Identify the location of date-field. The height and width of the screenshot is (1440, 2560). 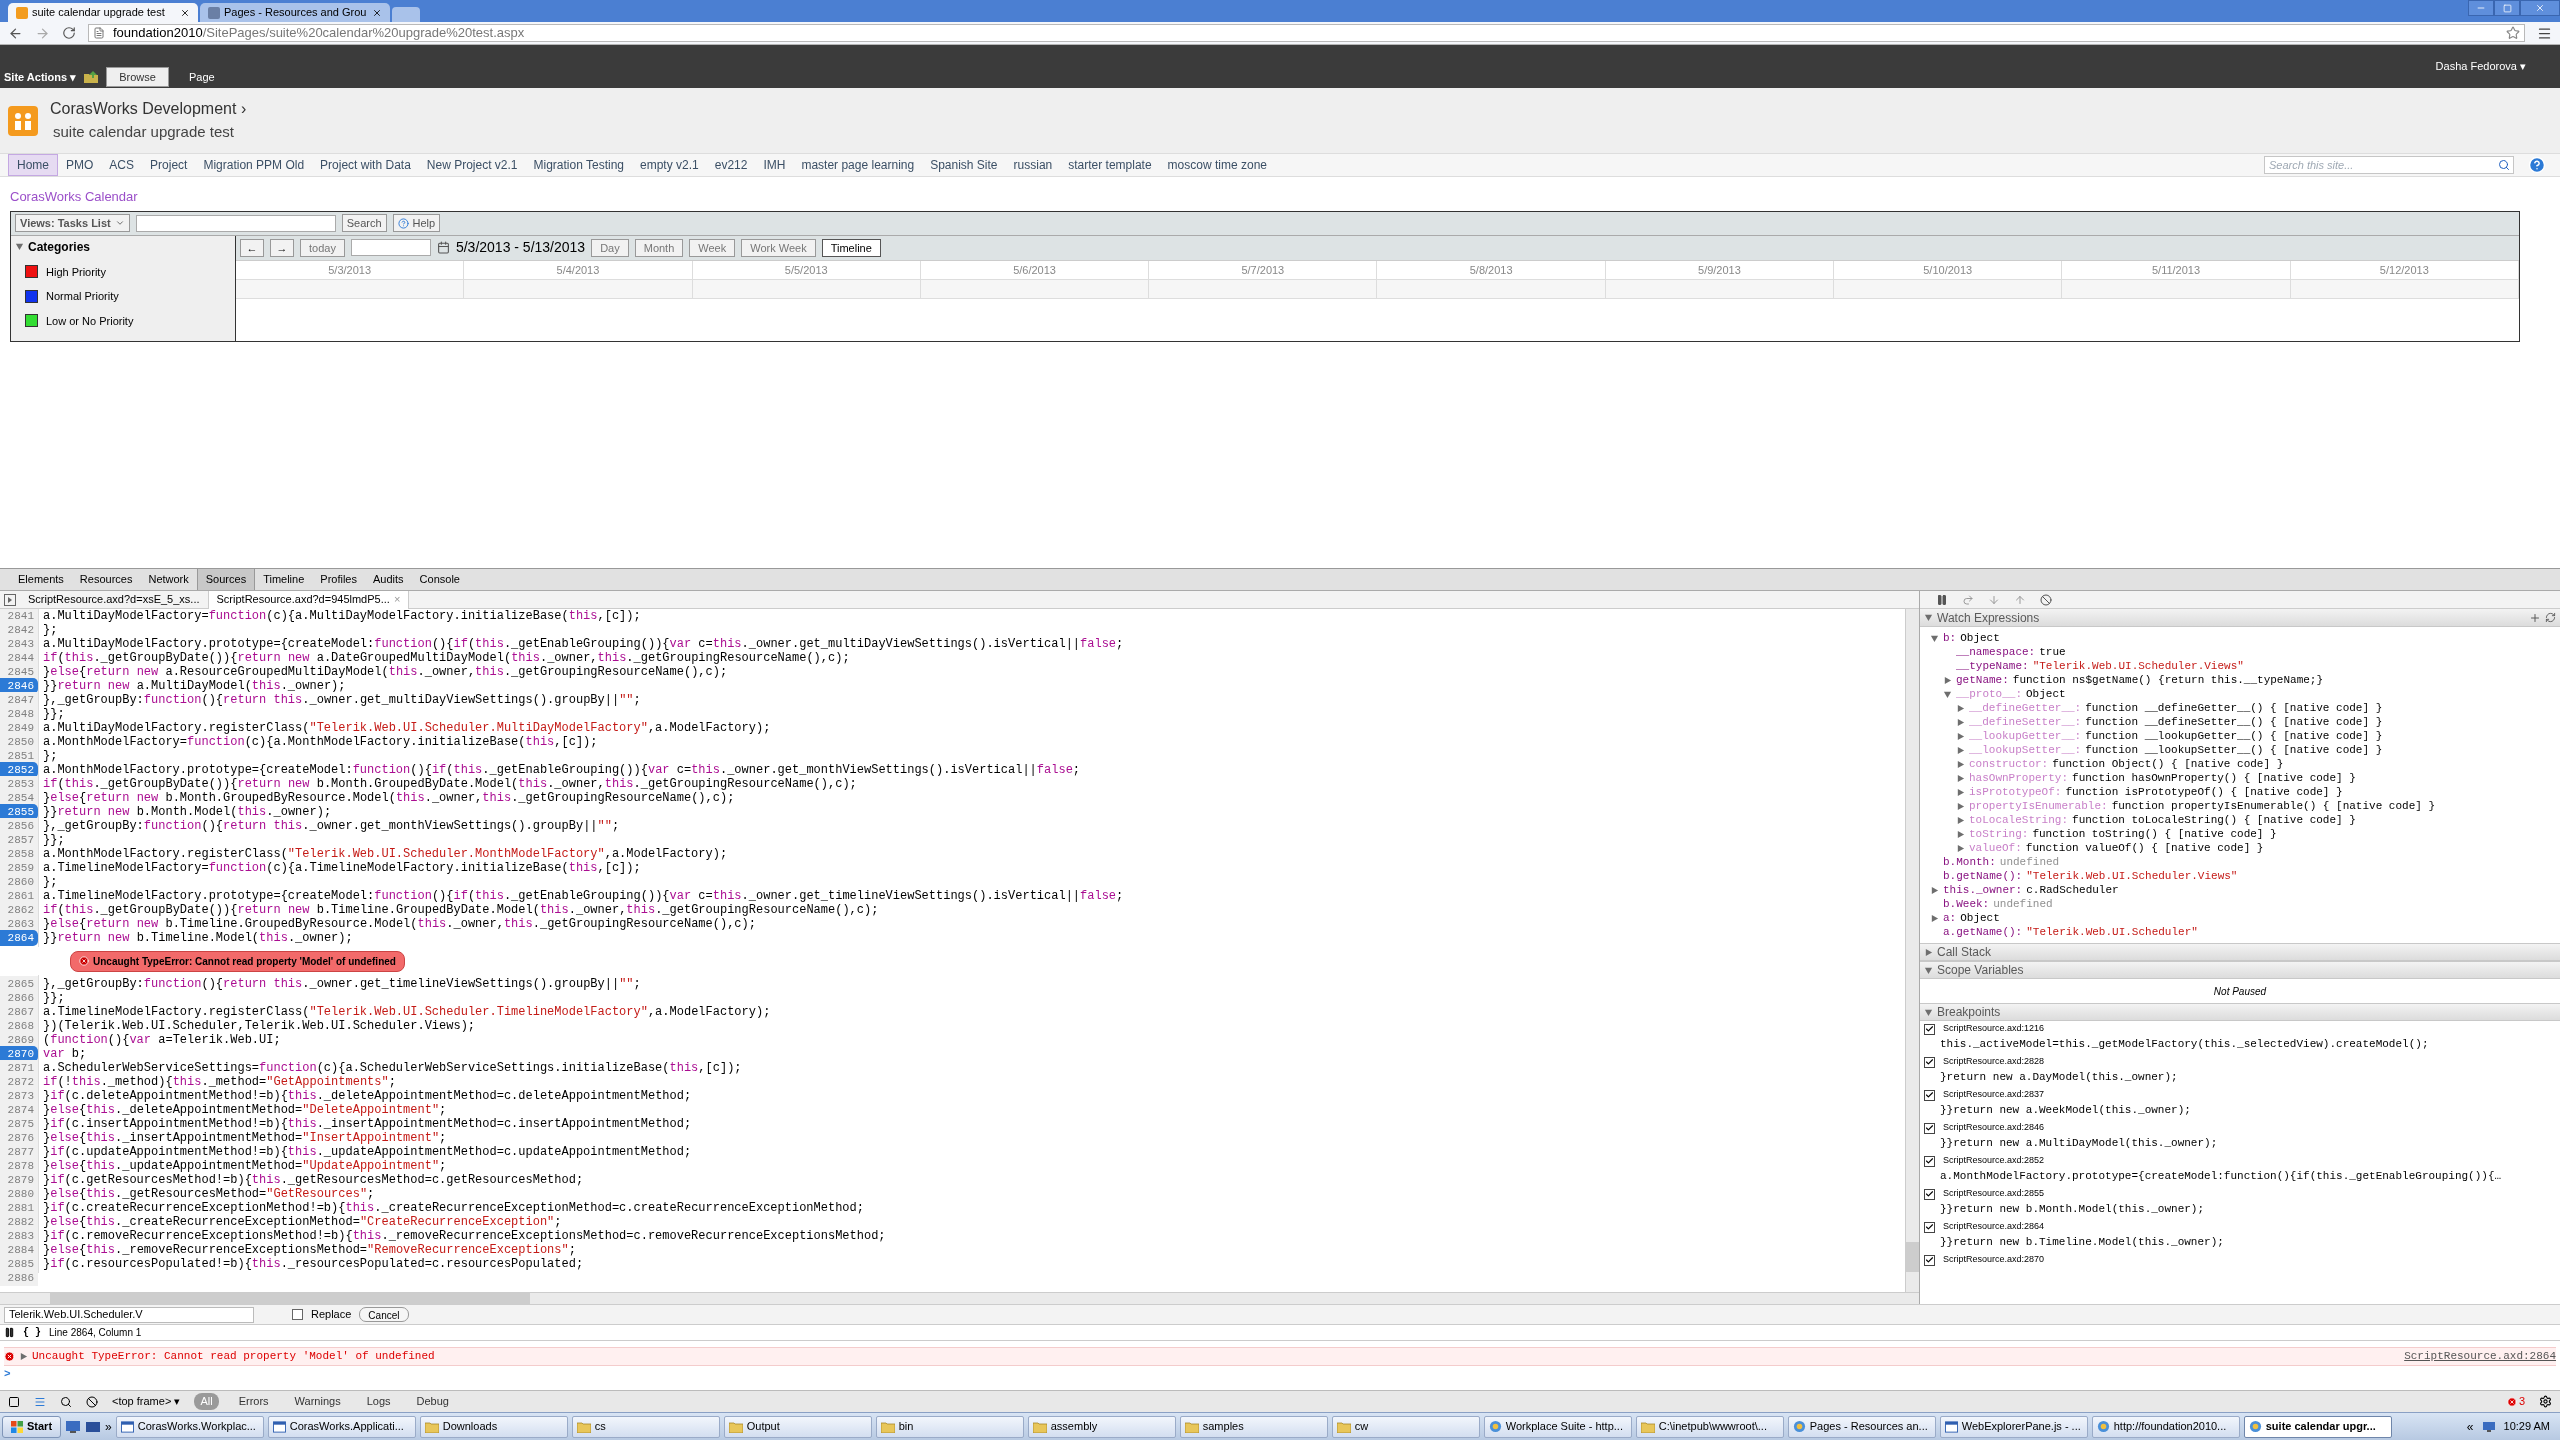
(390, 247).